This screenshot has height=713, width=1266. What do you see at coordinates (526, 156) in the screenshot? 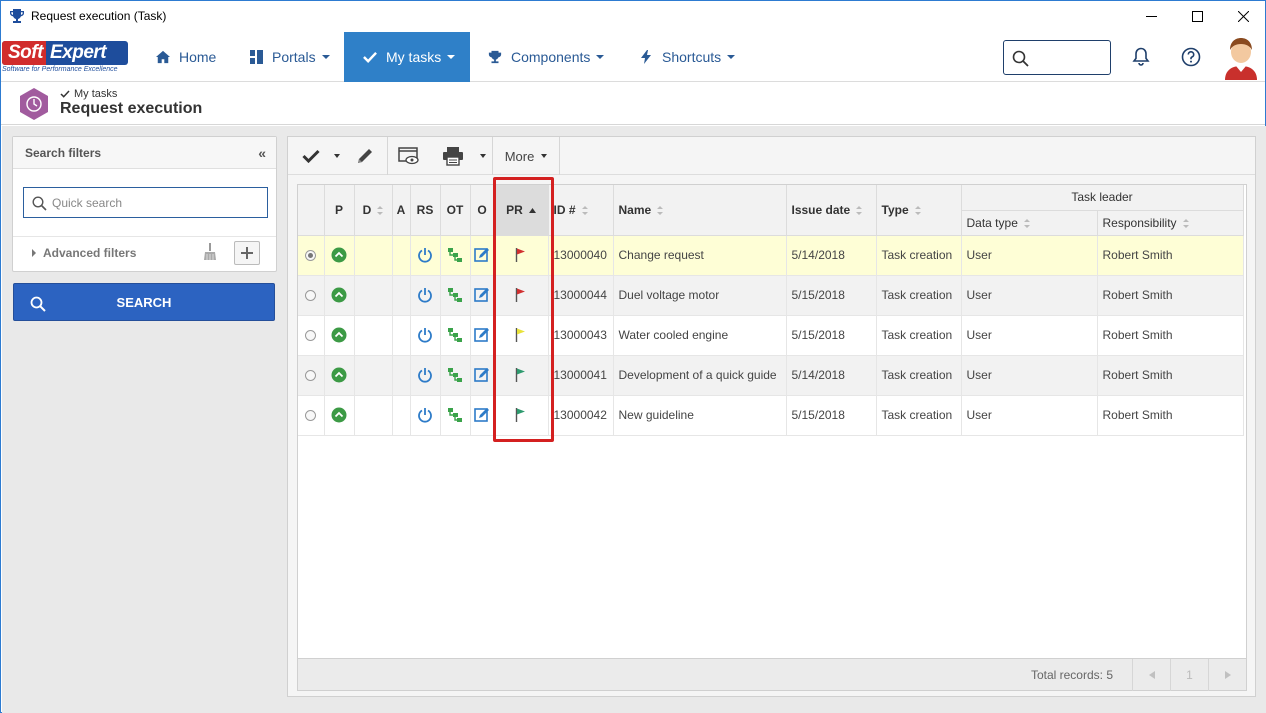
I see `more-menu-button: More` at bounding box center [526, 156].